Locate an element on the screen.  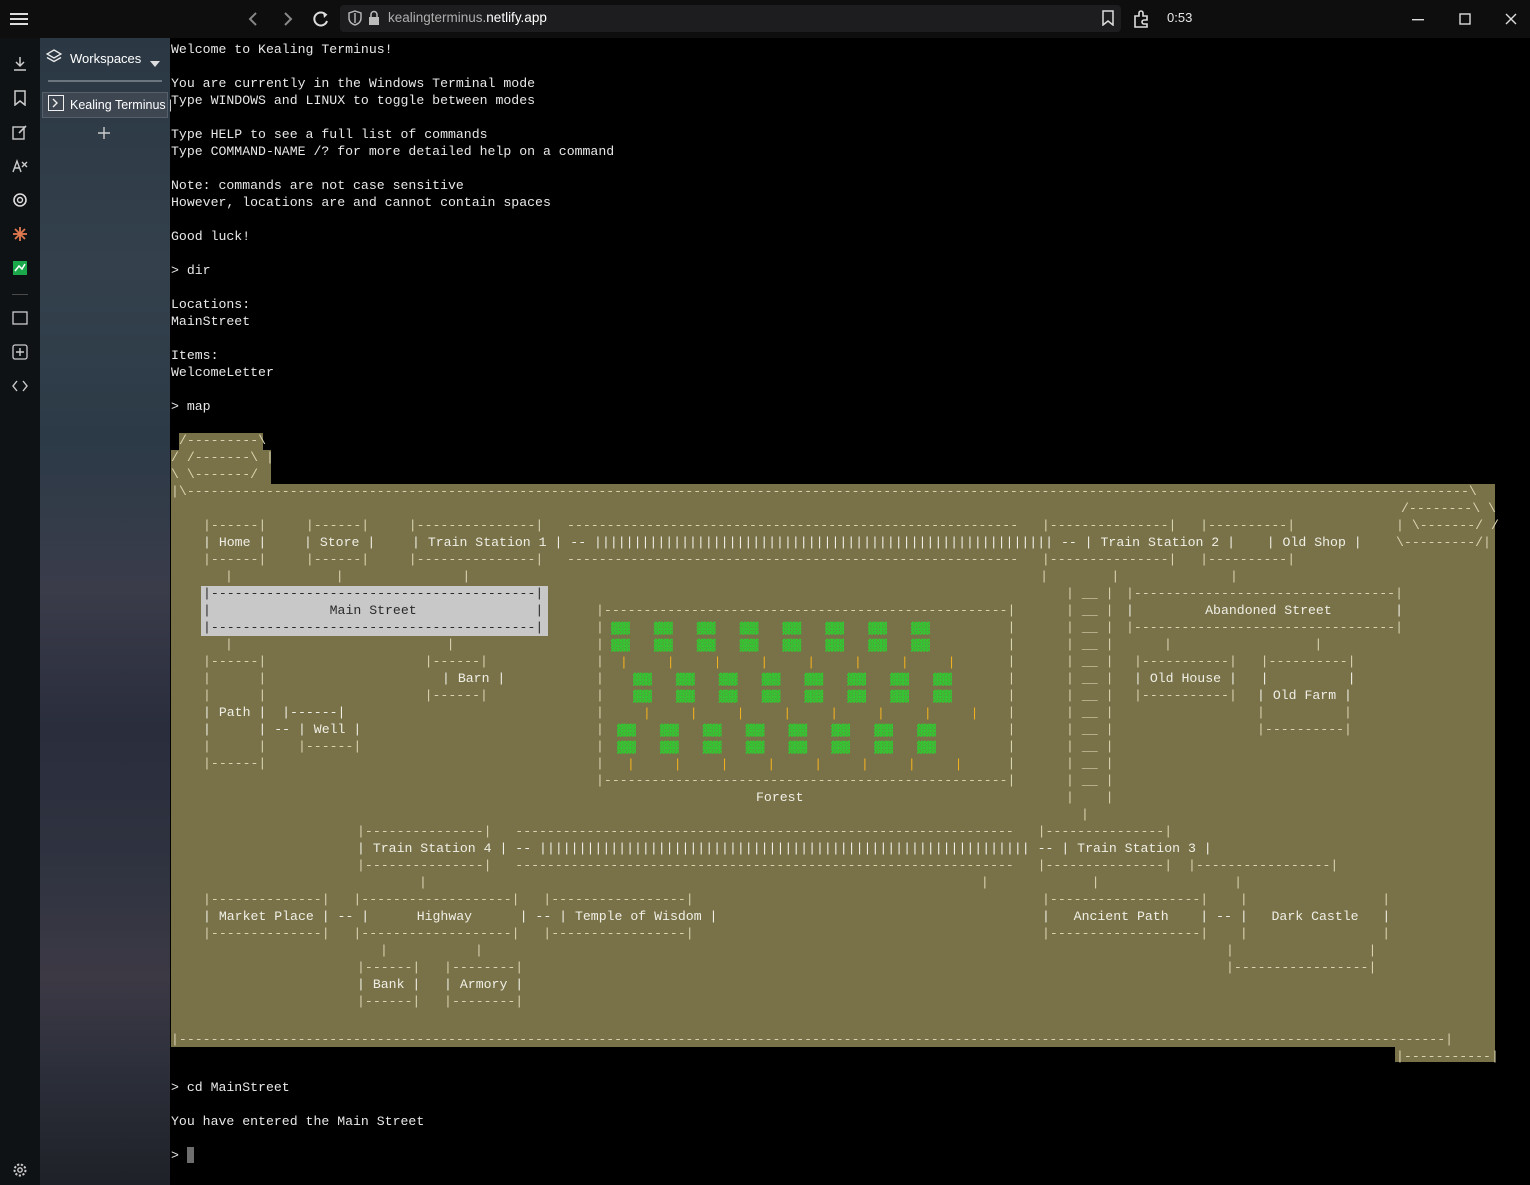
temple-label: Temple of Wisdom is located at coordinates (638, 916).